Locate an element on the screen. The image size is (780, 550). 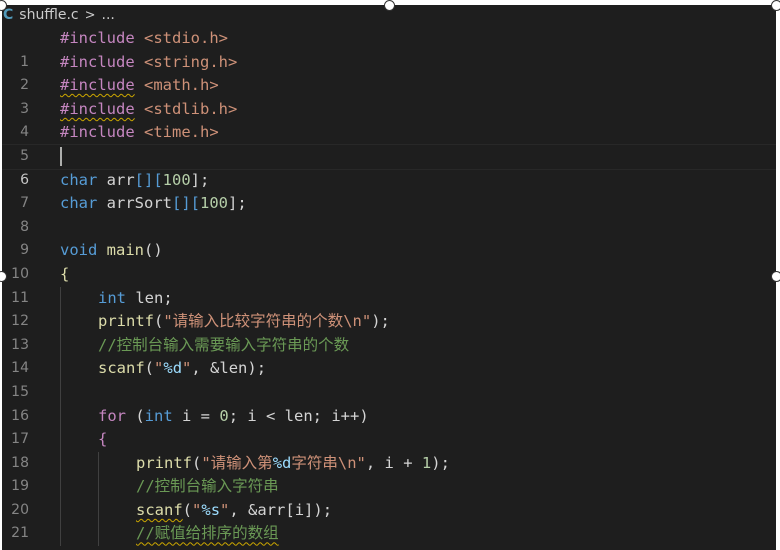
brackets: [][ is located at coordinates (148, 179).